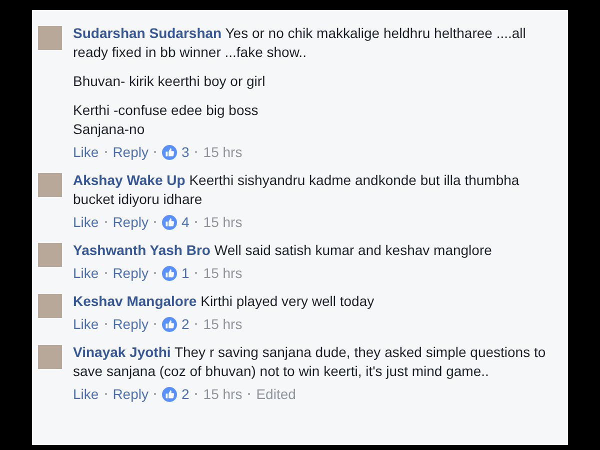 This screenshot has height=450, width=600. What do you see at coordinates (310, 362) in the screenshot?
I see `comment-text: Vinayak Jyothi They r saving sanjana dude, they asked simple questions to save sanjana (coz of bhuvan) not to win keerti, it's just mind game..` at bounding box center [310, 362].